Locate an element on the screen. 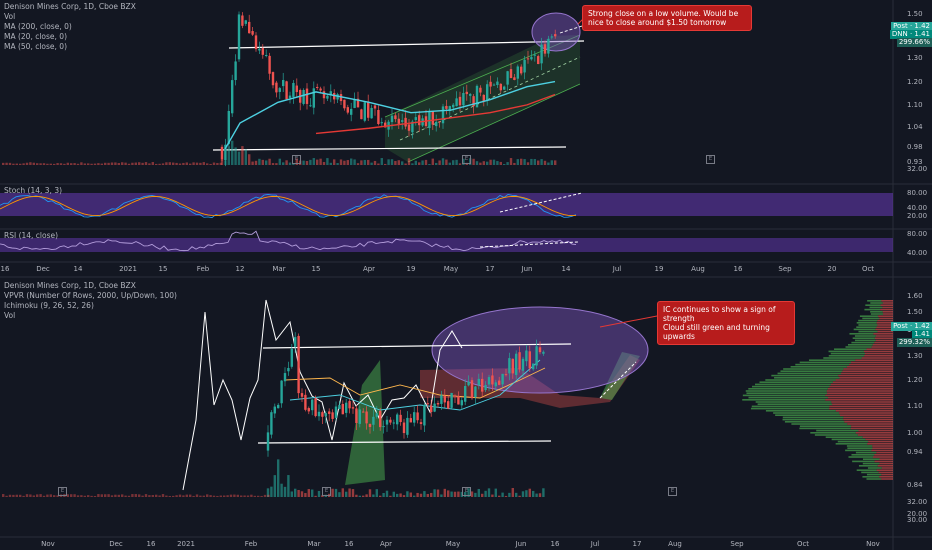  time-tick-label: Mar is located at coordinates (278, 269).